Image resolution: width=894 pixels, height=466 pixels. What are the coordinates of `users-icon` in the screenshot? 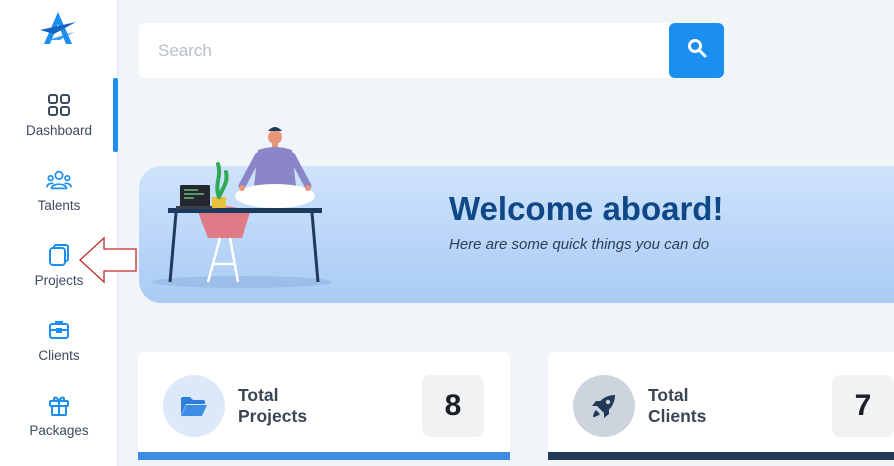 It's located at (59, 180).